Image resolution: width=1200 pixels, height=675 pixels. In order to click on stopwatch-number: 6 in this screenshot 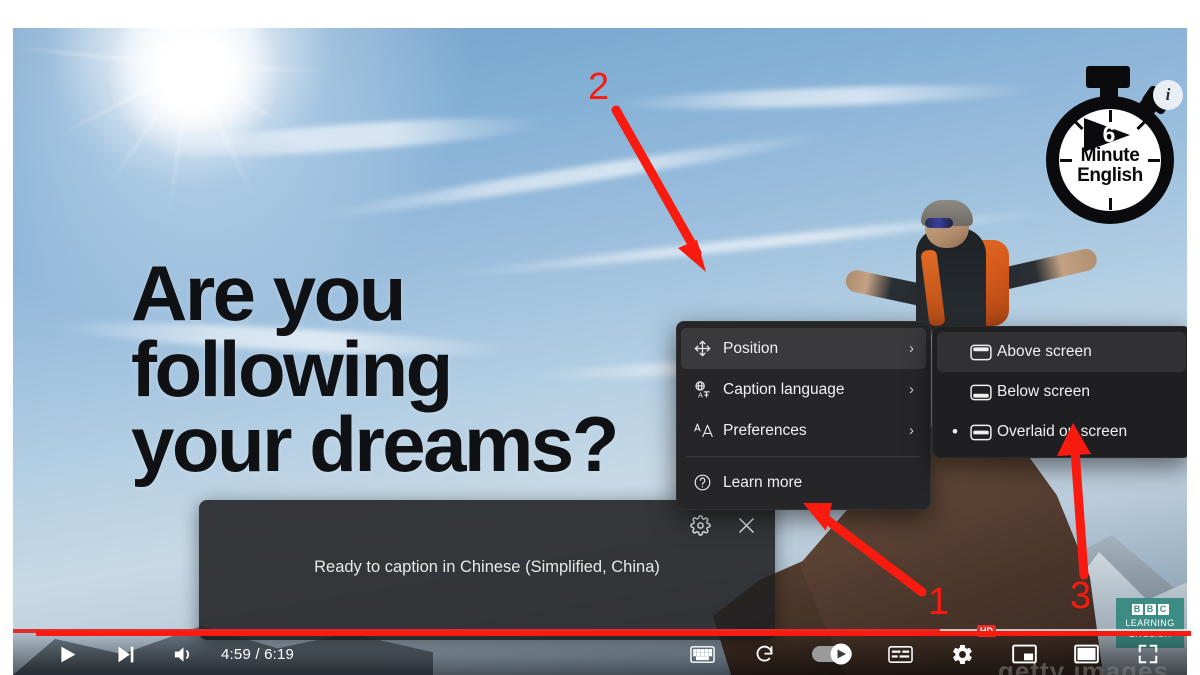, I will do `click(1109, 134)`.